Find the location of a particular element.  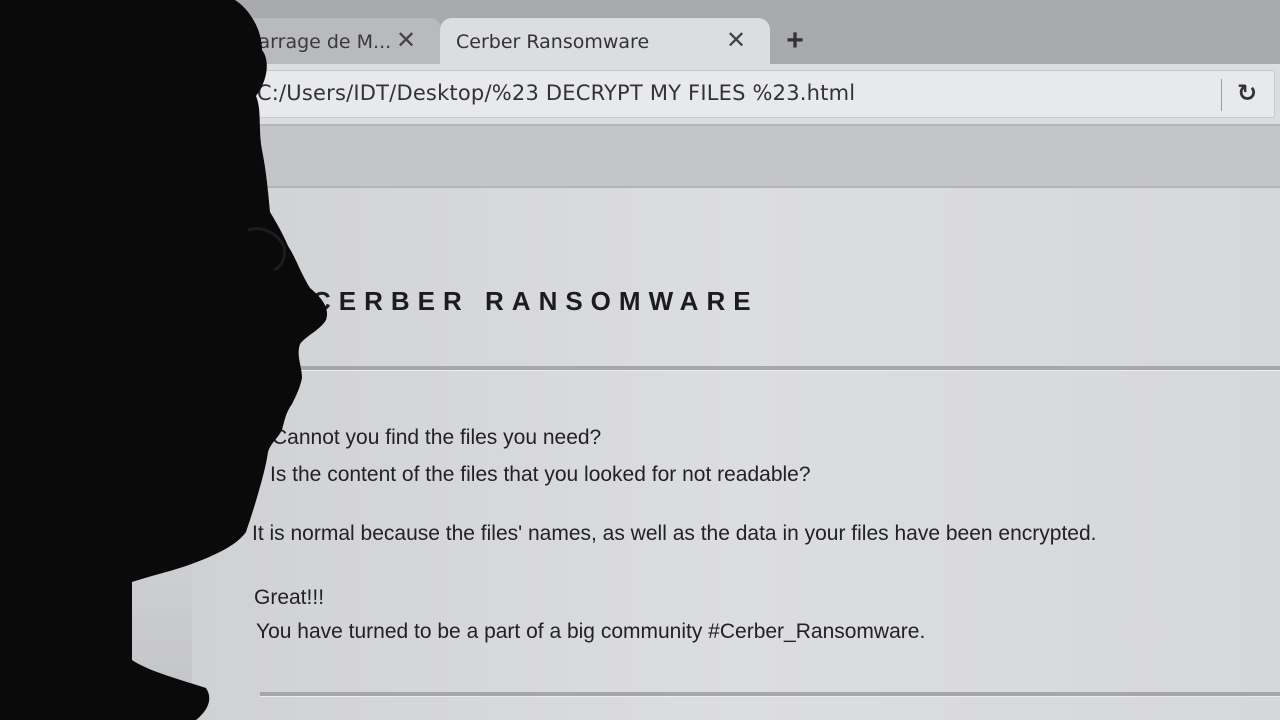

tab-cerber-ransomware: Cerber Ransomware ✕ is located at coordinates (605, 42).